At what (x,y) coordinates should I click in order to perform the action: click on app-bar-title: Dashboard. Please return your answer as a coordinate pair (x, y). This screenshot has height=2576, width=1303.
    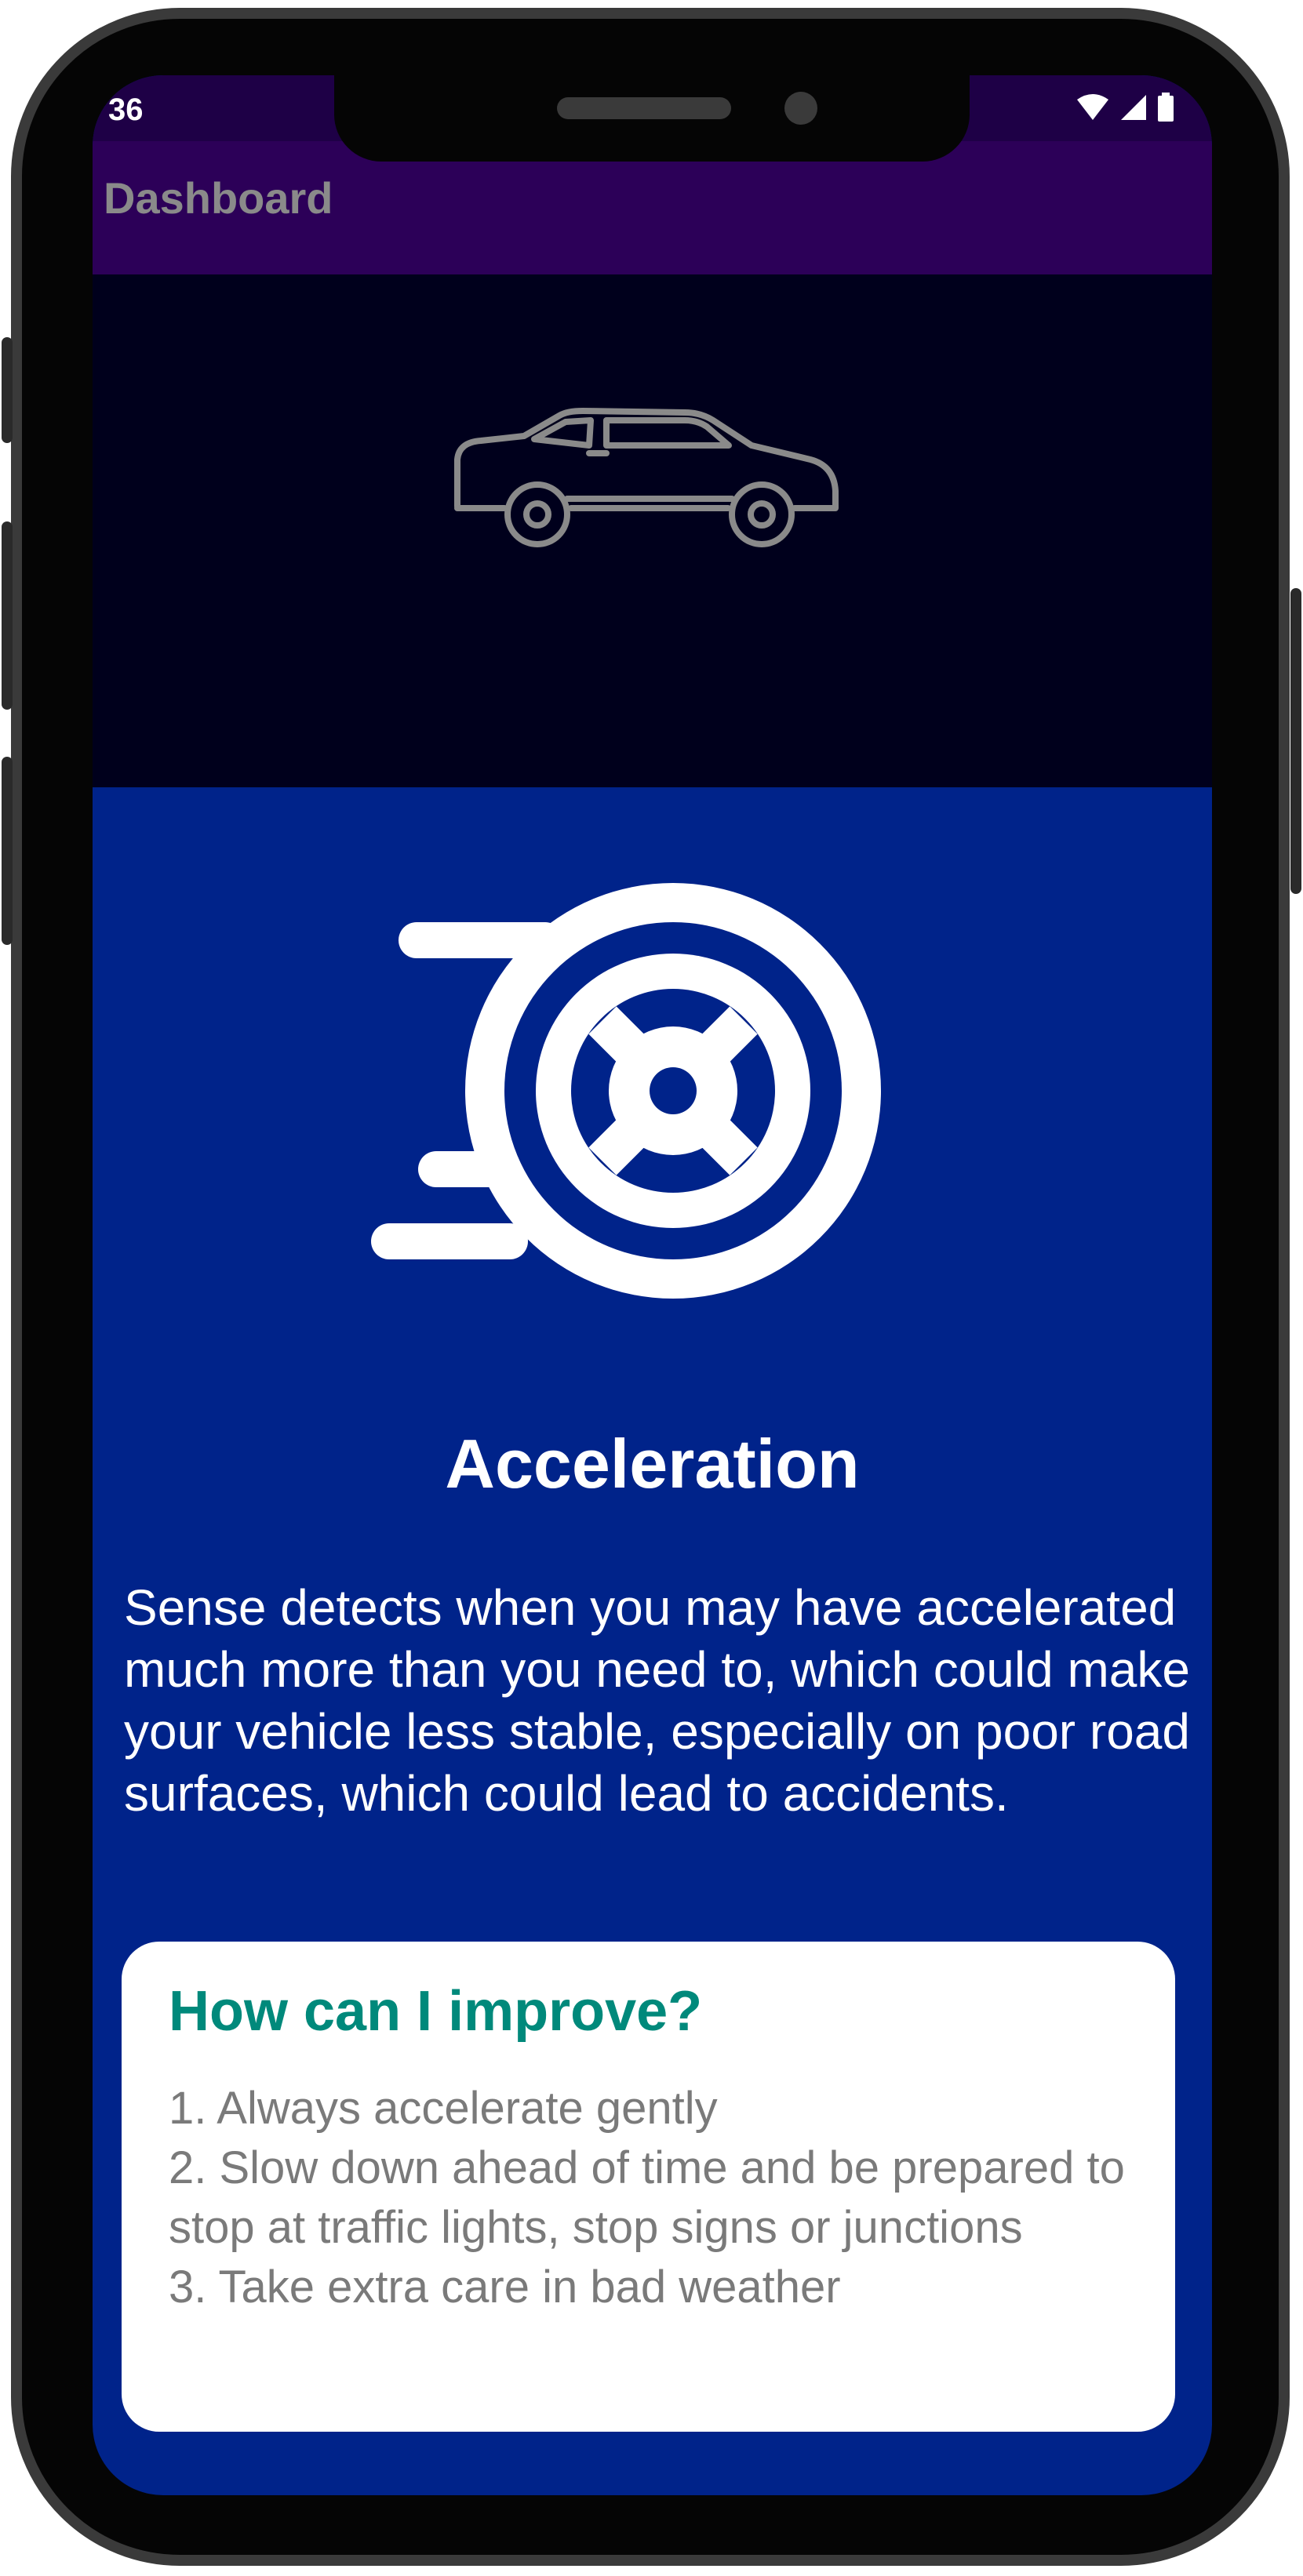
    Looking at the image, I should click on (218, 198).